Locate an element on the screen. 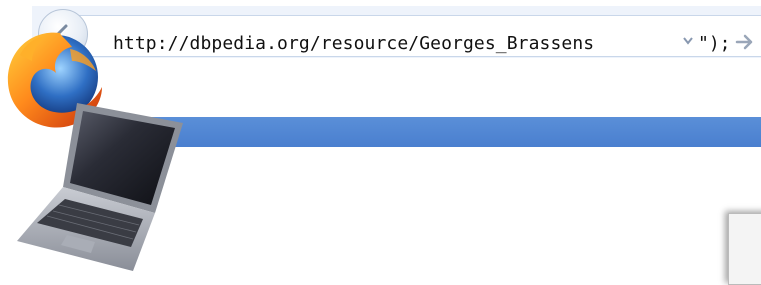 Image resolution: width=761 pixels, height=285 pixels. dropdown-arrow-icon is located at coordinates (688, 41).